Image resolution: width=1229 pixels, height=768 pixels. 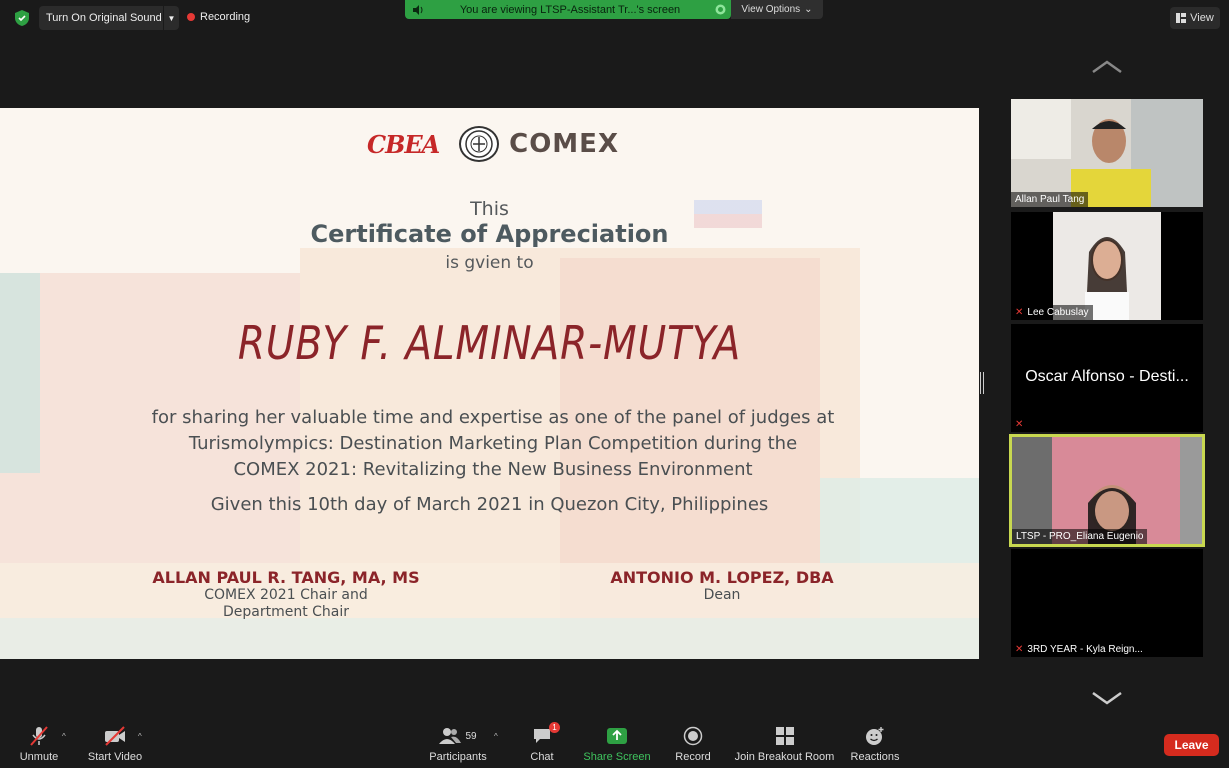 I want to click on participant-name: ✕ Lee Cabuslay, so click(x=1052, y=312).